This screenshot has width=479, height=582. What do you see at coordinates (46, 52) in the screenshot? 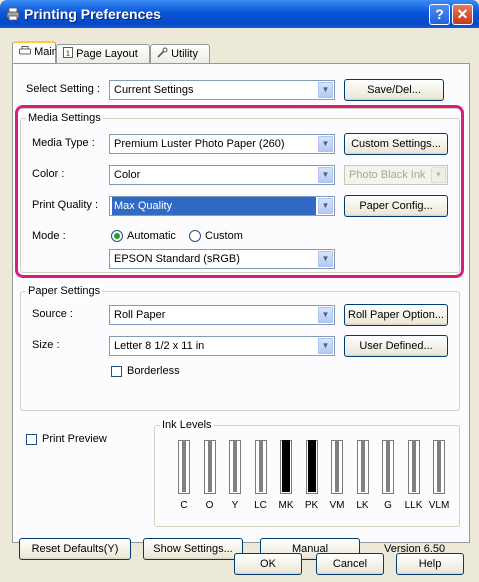
I see `tab-main-label: Main` at bounding box center [46, 52].